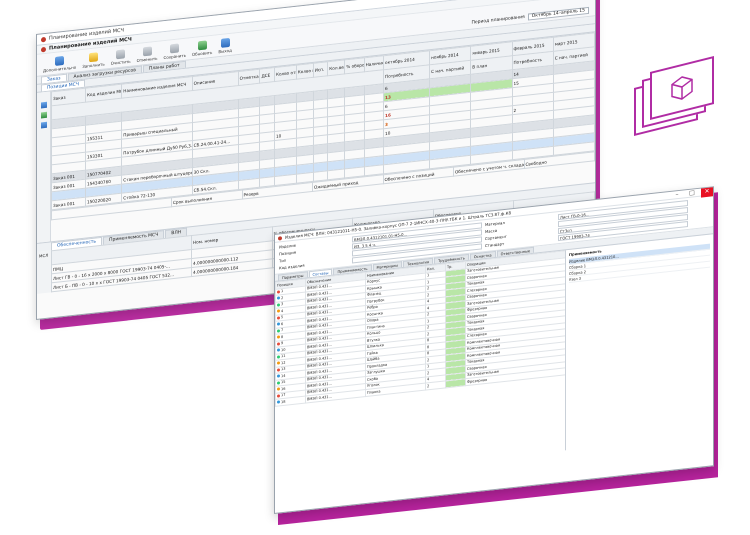 The height and width of the screenshot is (535, 750). What do you see at coordinates (707, 192) in the screenshot?
I see `close-icon: ✕` at bounding box center [707, 192].